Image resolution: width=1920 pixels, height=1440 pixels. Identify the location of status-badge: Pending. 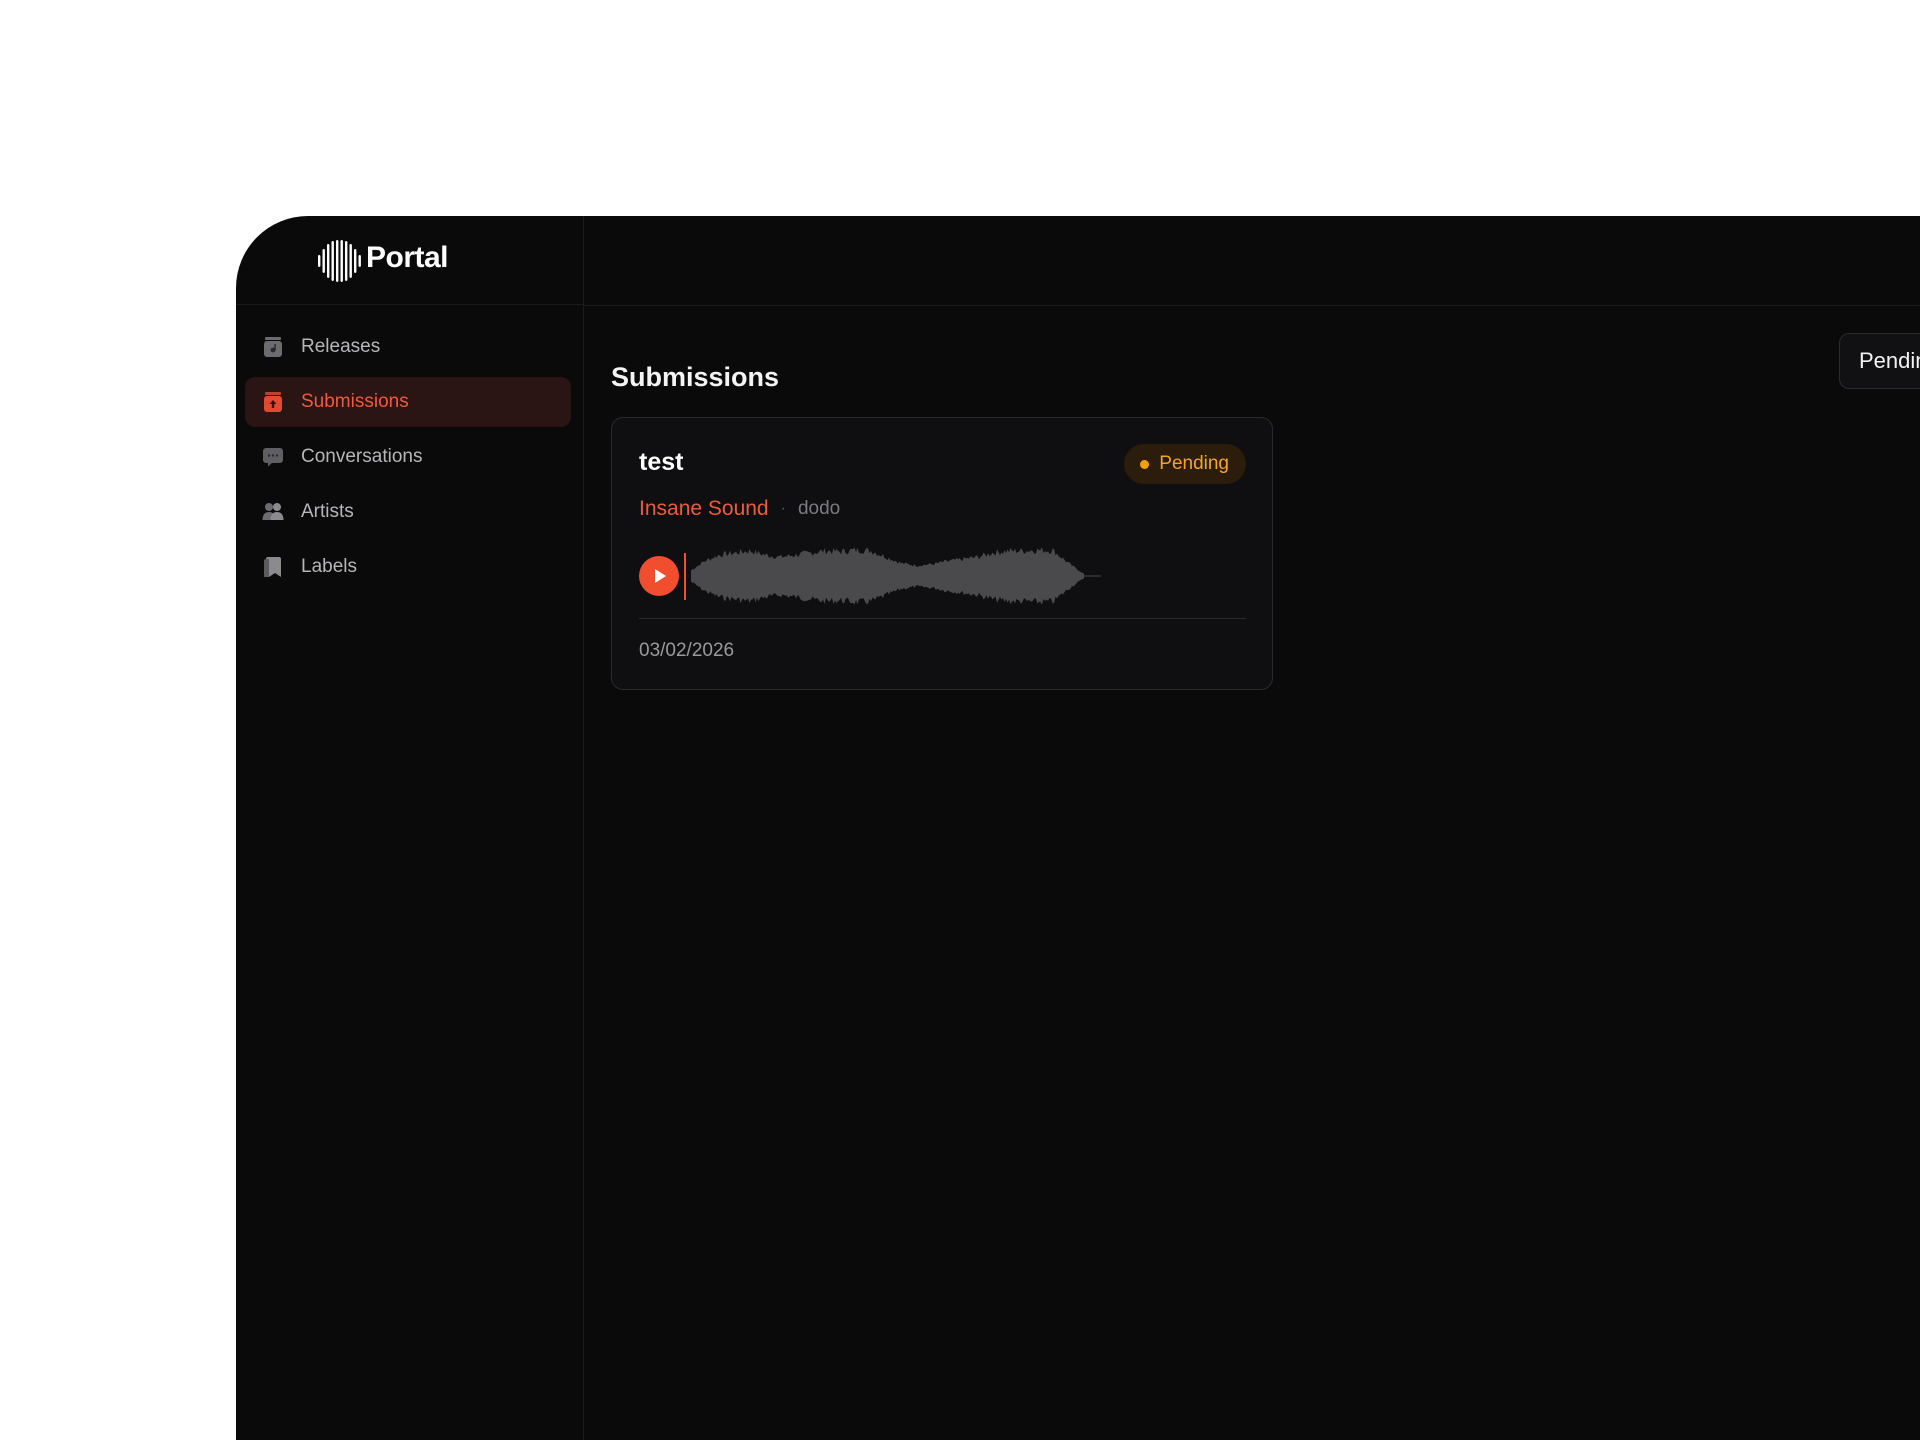
(1185, 464).